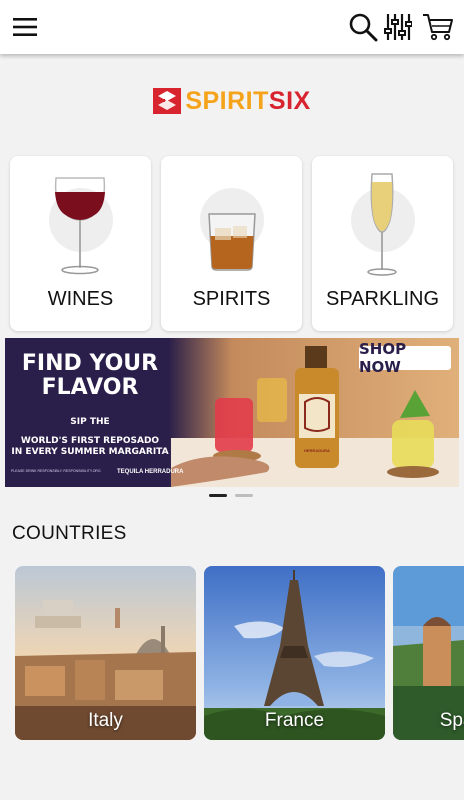 This screenshot has width=464, height=800. I want to click on banner-subtitle-1: SIP THE, so click(90, 422).